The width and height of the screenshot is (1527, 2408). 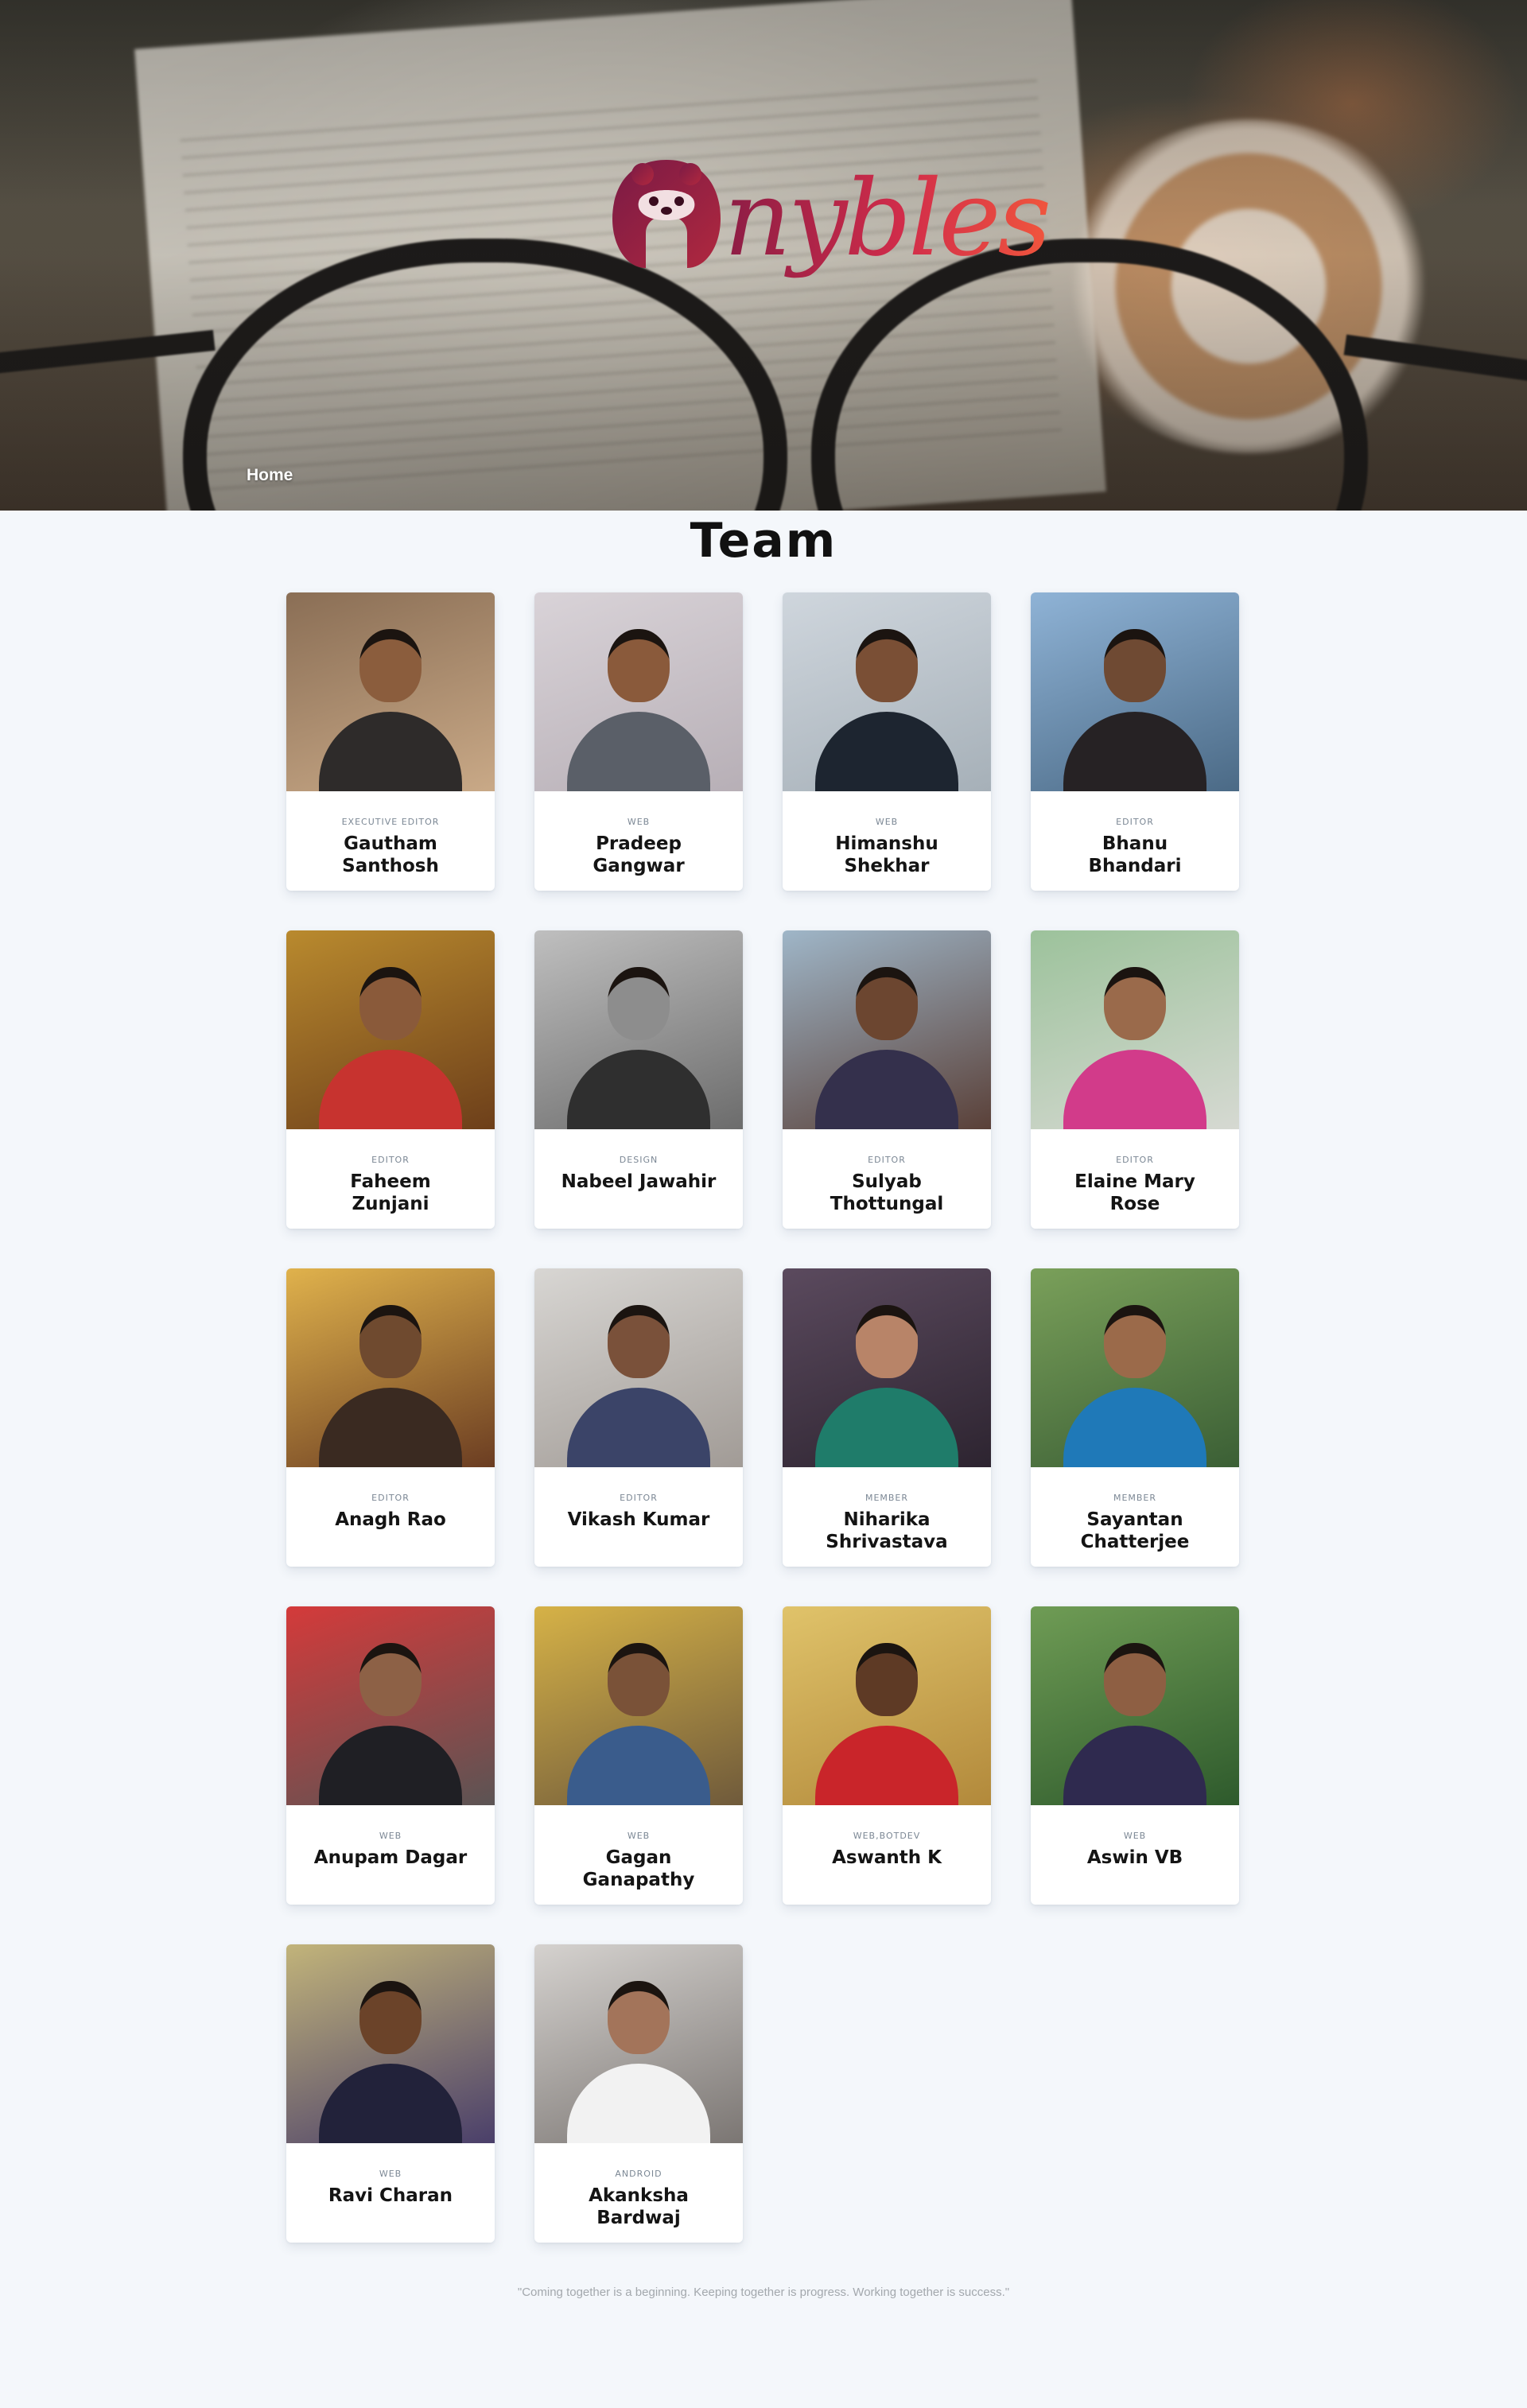 I want to click on bear-logo-icon, so click(x=666, y=214).